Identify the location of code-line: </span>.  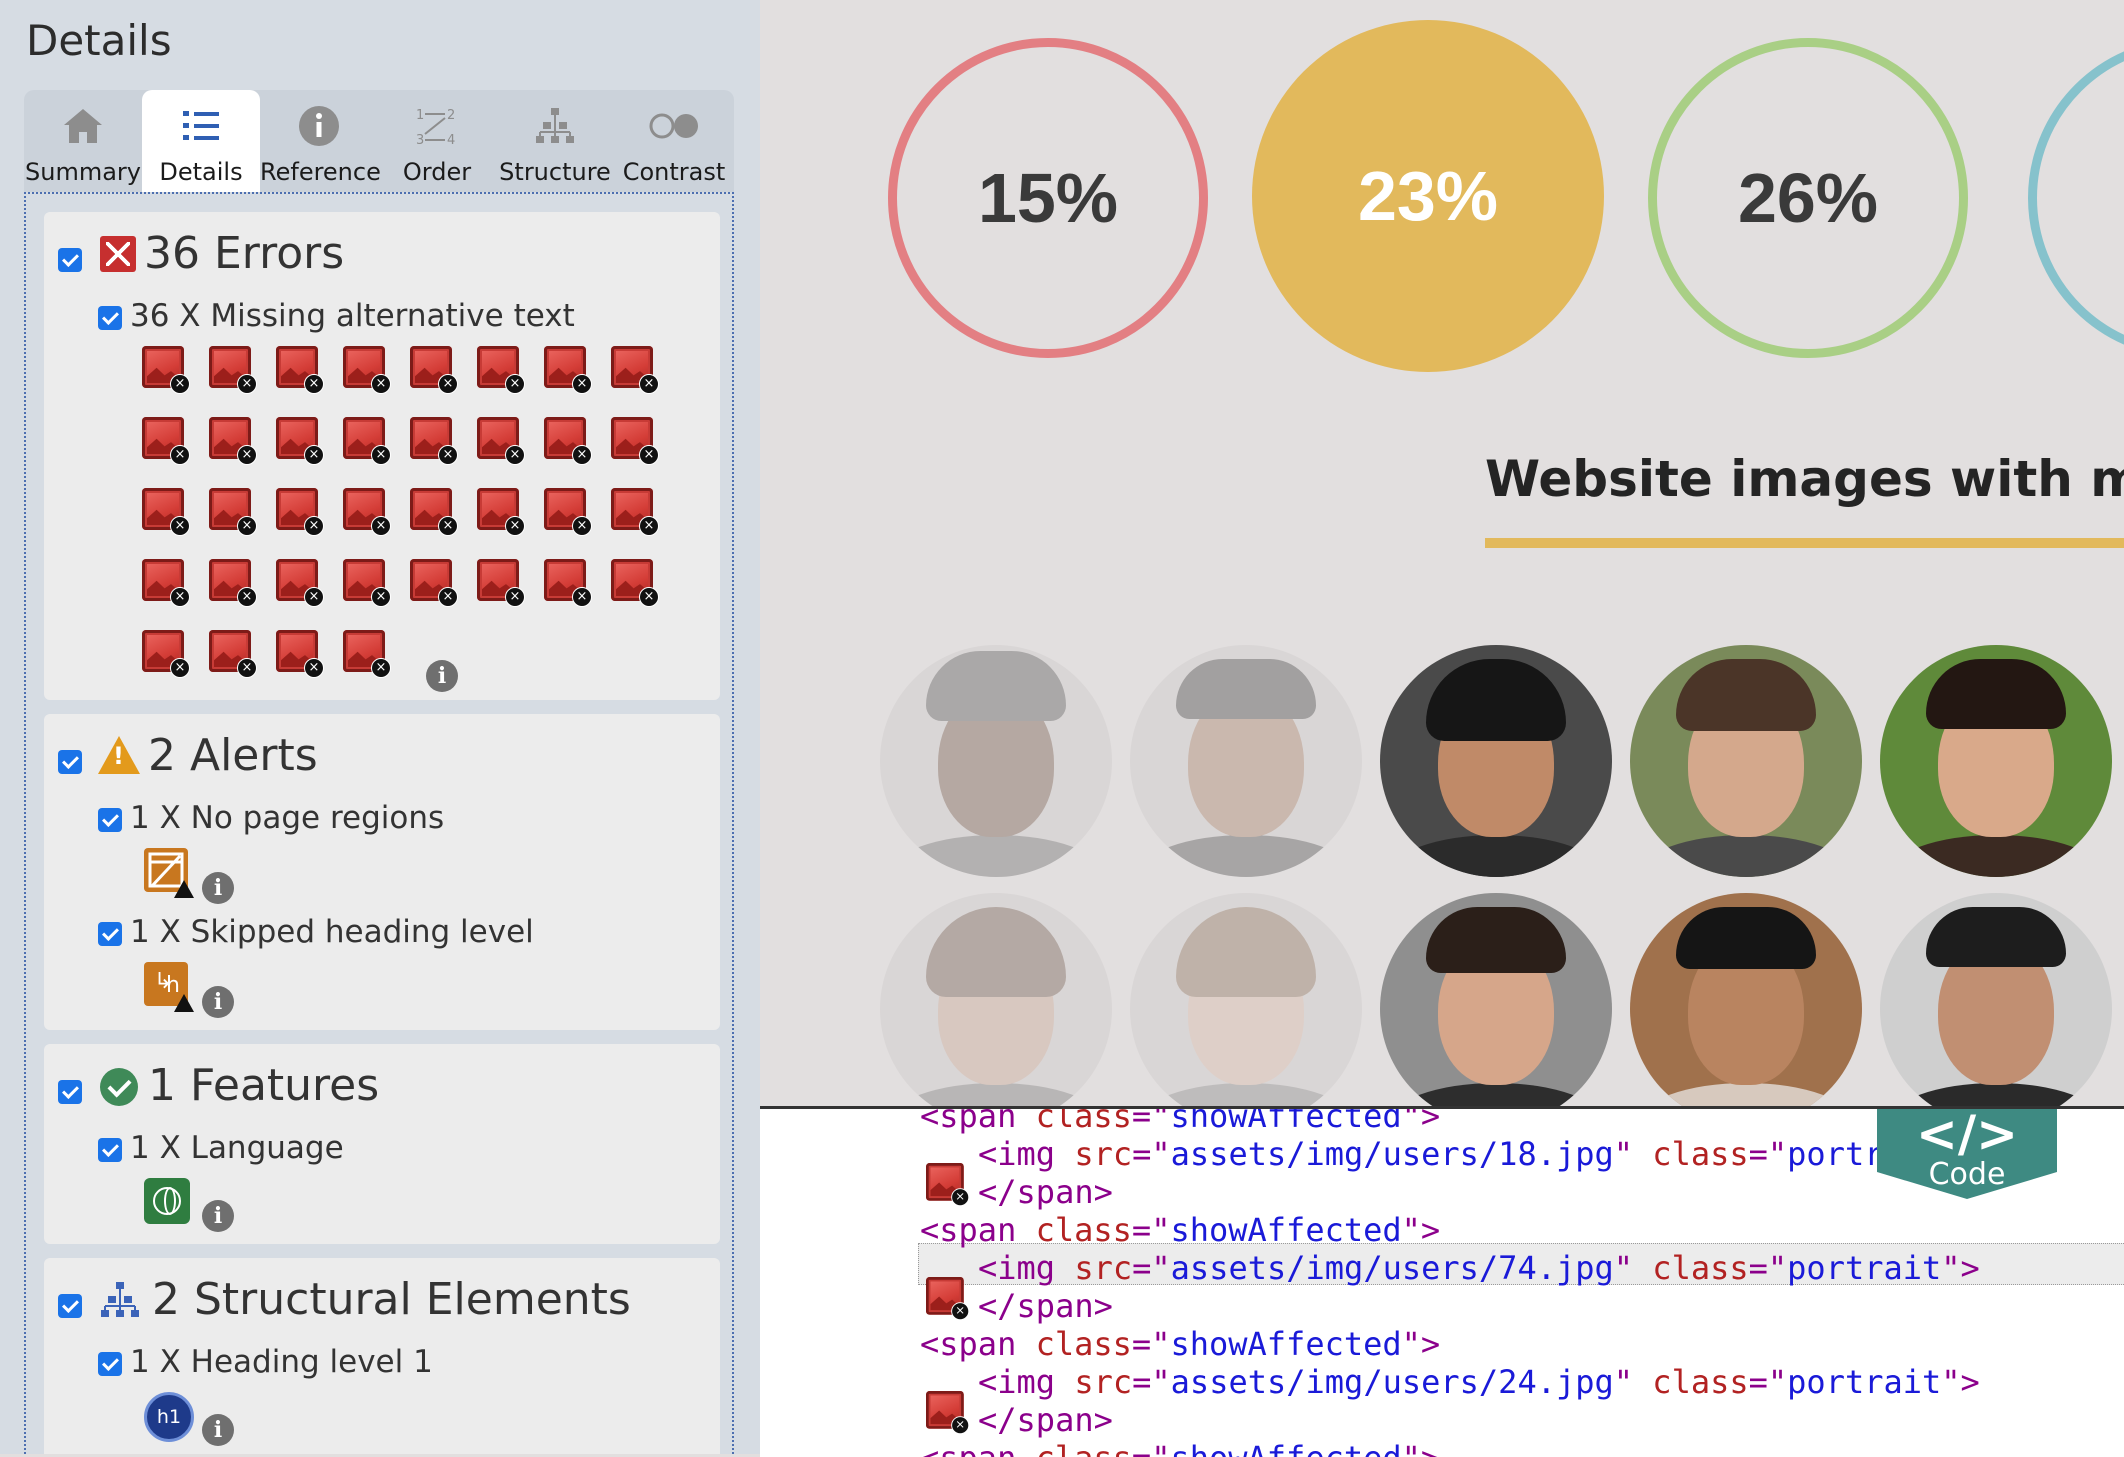
(1045, 1306).